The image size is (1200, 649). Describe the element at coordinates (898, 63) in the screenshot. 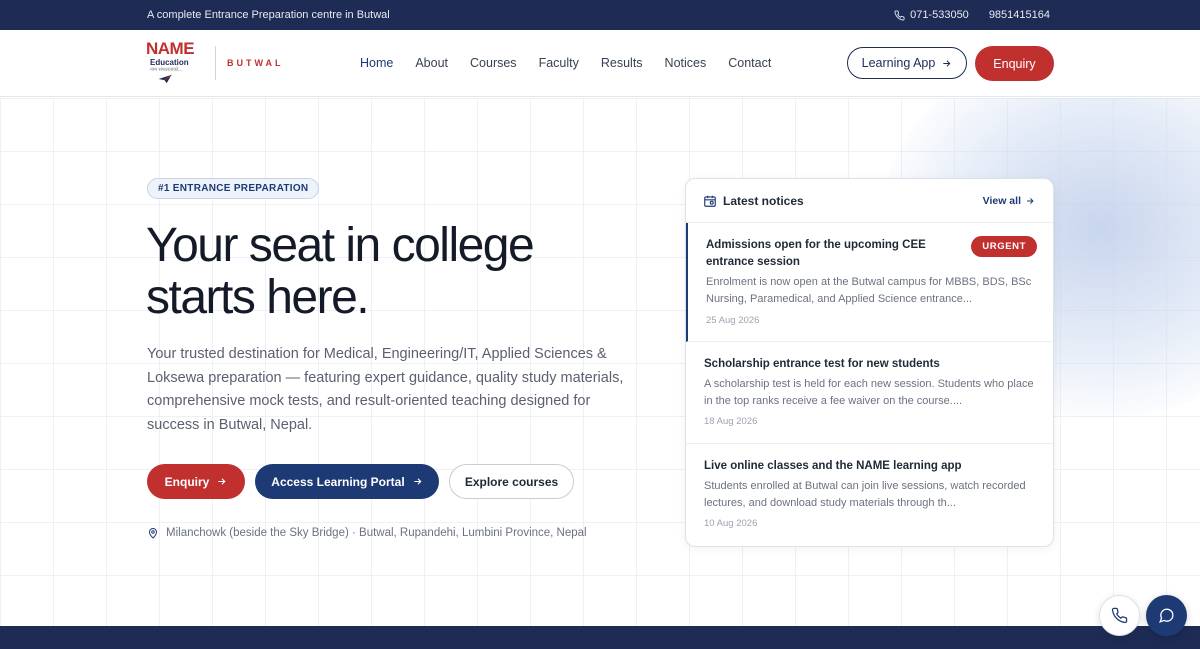

I see `learning-app-label: Learning App` at that location.